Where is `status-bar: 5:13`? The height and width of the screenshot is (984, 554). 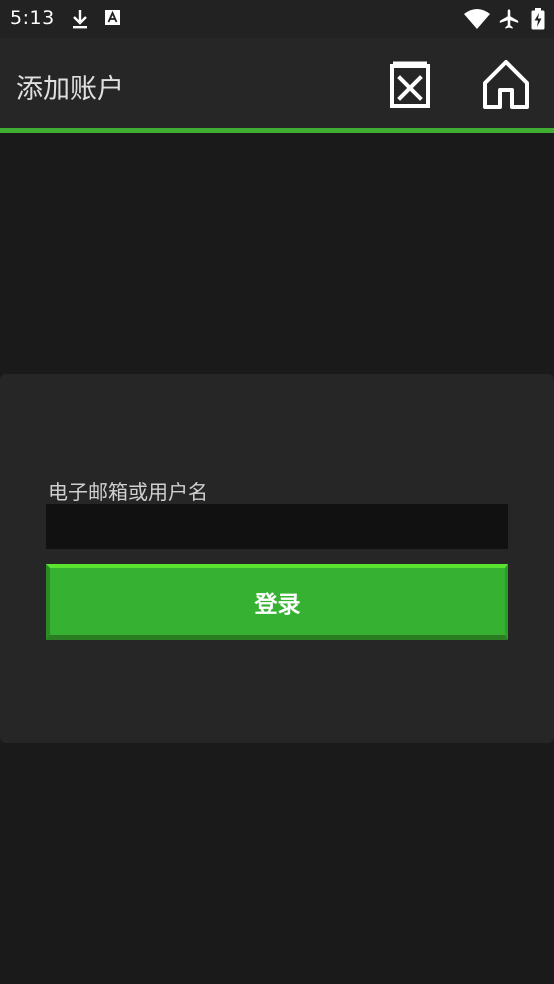 status-bar: 5:13 is located at coordinates (277, 19).